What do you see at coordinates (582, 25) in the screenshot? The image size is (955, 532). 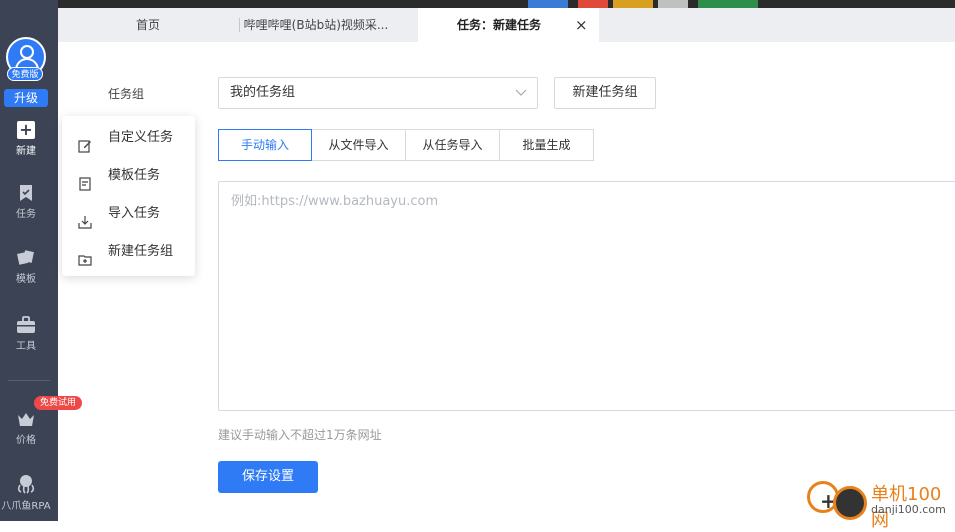 I see `close-icon: ×` at bounding box center [582, 25].